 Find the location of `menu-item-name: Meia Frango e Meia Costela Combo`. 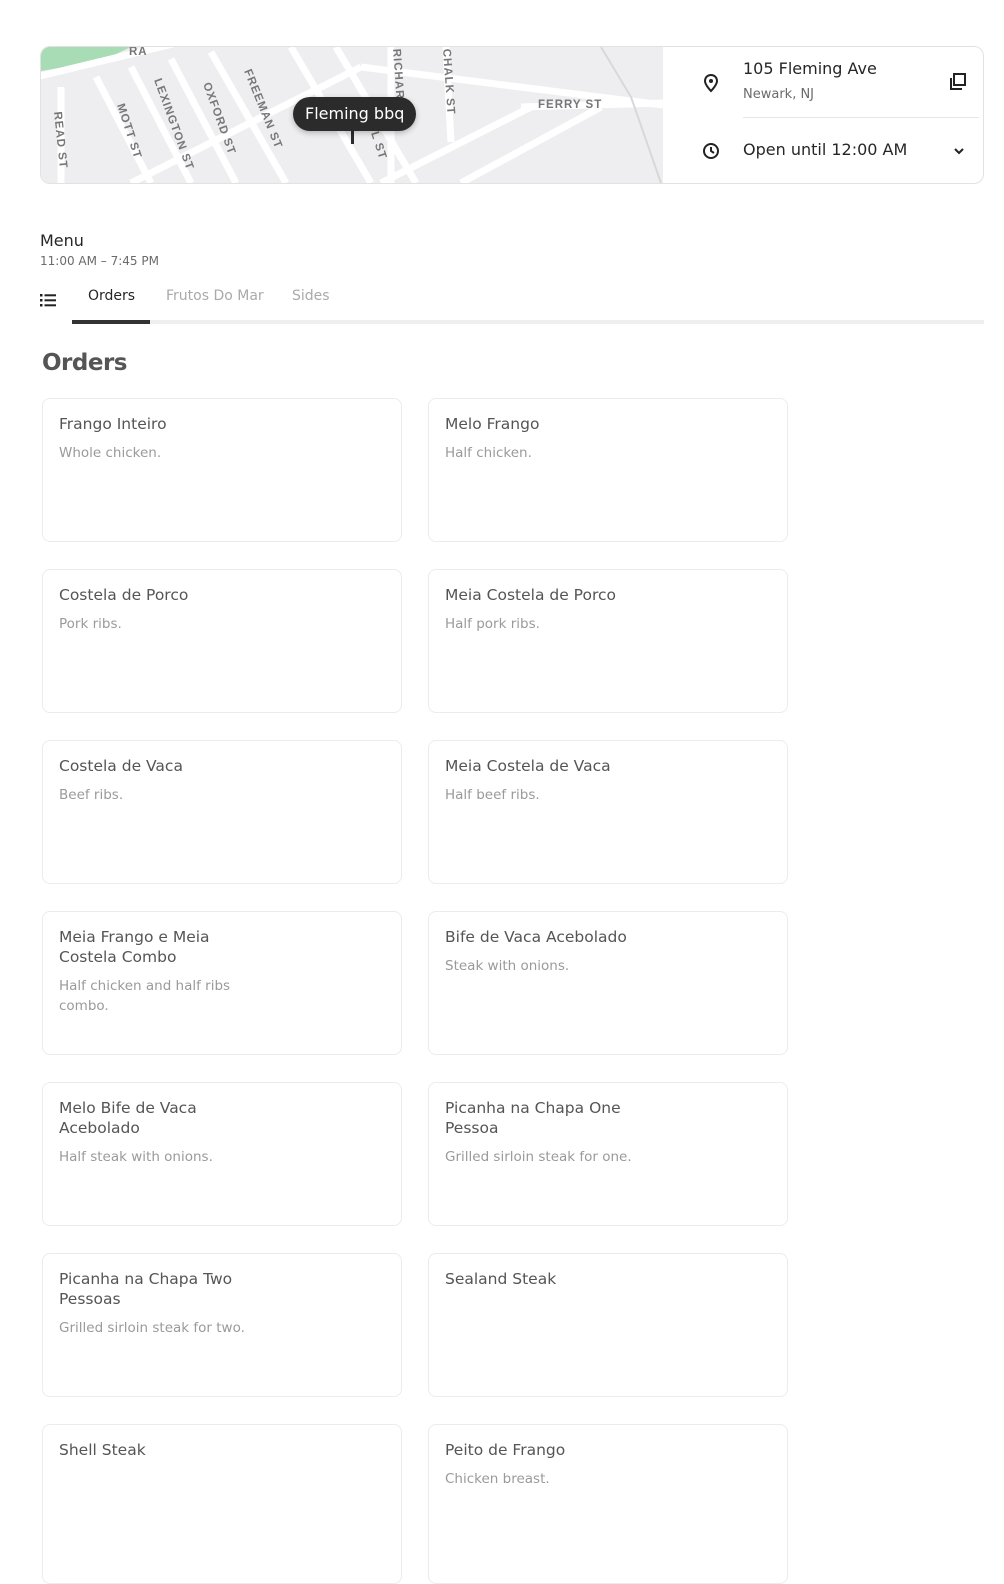

menu-item-name: Meia Frango e Meia Costela Combo is located at coordinates (134, 947).